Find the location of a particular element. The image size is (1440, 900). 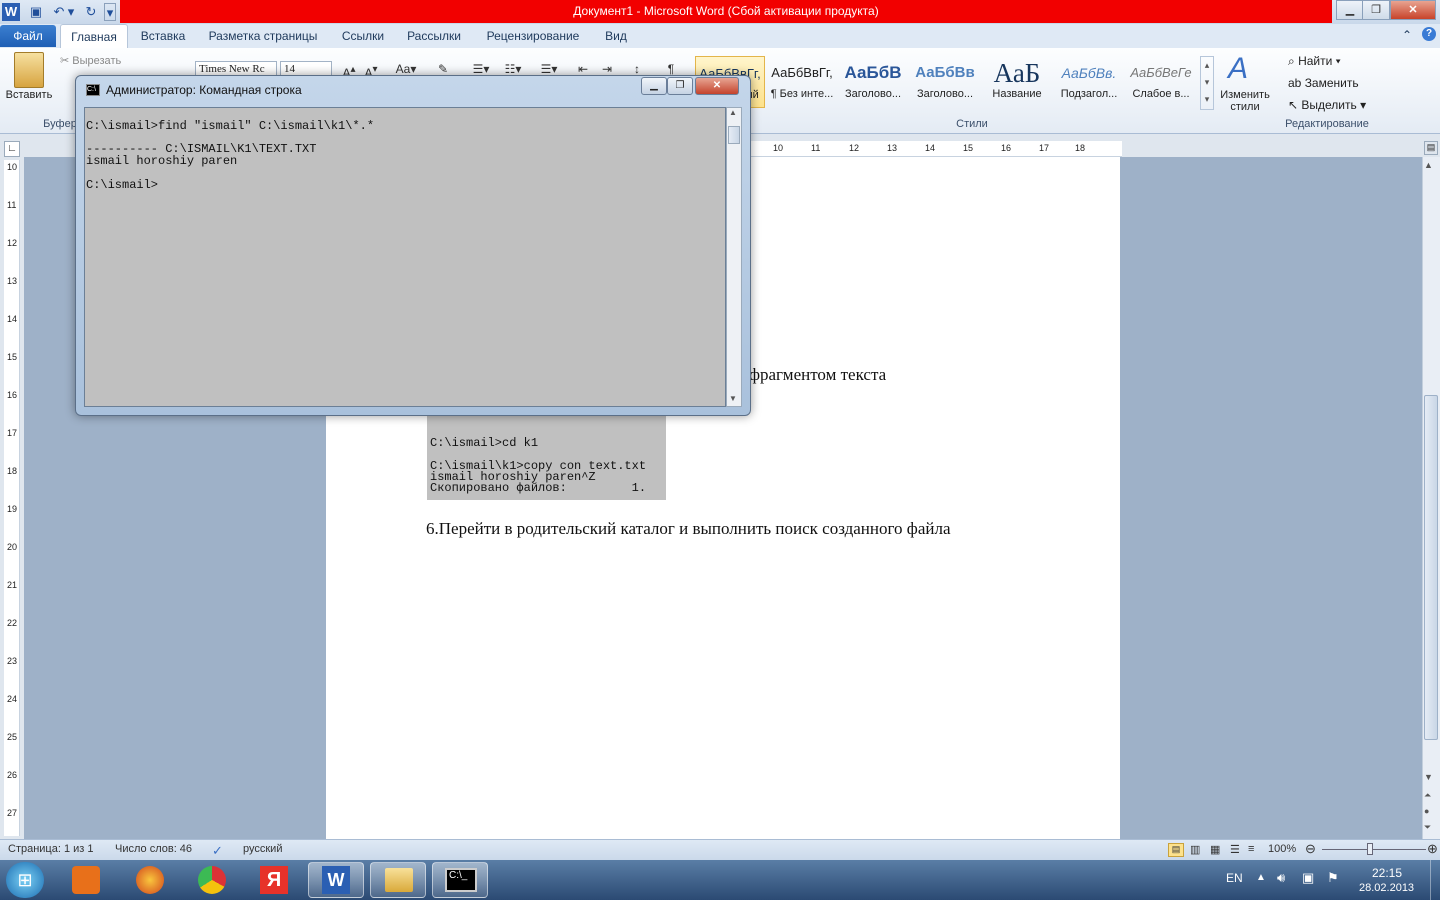

word-icon: W is located at coordinates (11, 12).